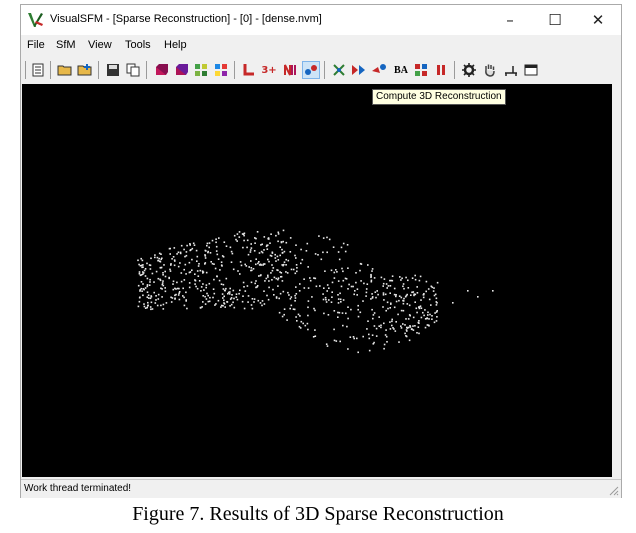 The width and height of the screenshot is (636, 533). I want to click on maximize-button: ☐, so click(555, 20).